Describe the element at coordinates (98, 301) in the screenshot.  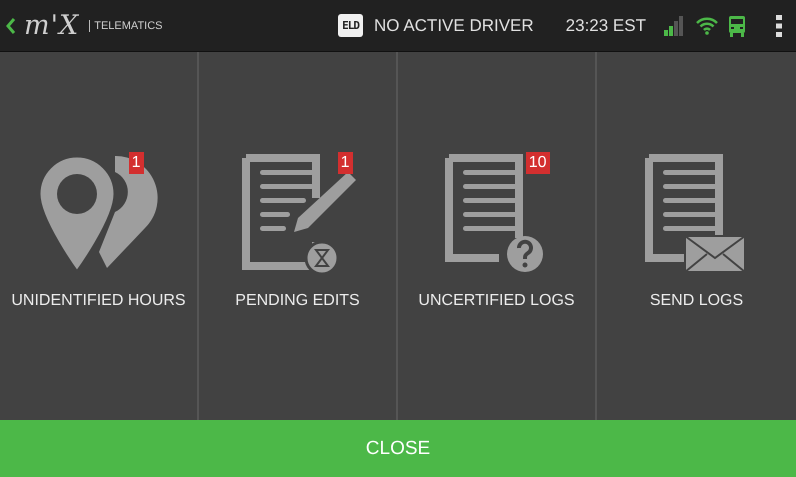
I see `tile-label: UNIDENTIFIED HOURS` at that location.